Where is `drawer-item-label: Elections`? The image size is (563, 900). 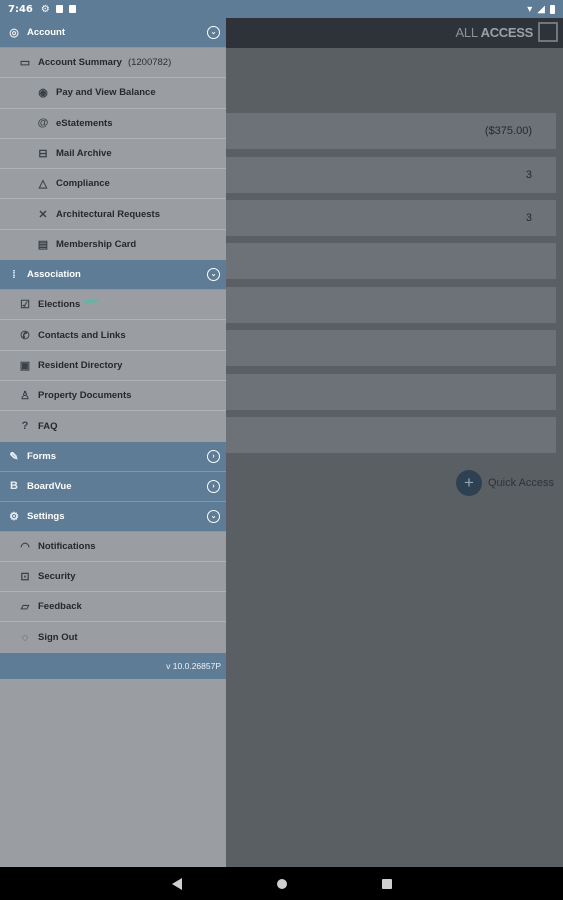 drawer-item-label: Elections is located at coordinates (59, 305).